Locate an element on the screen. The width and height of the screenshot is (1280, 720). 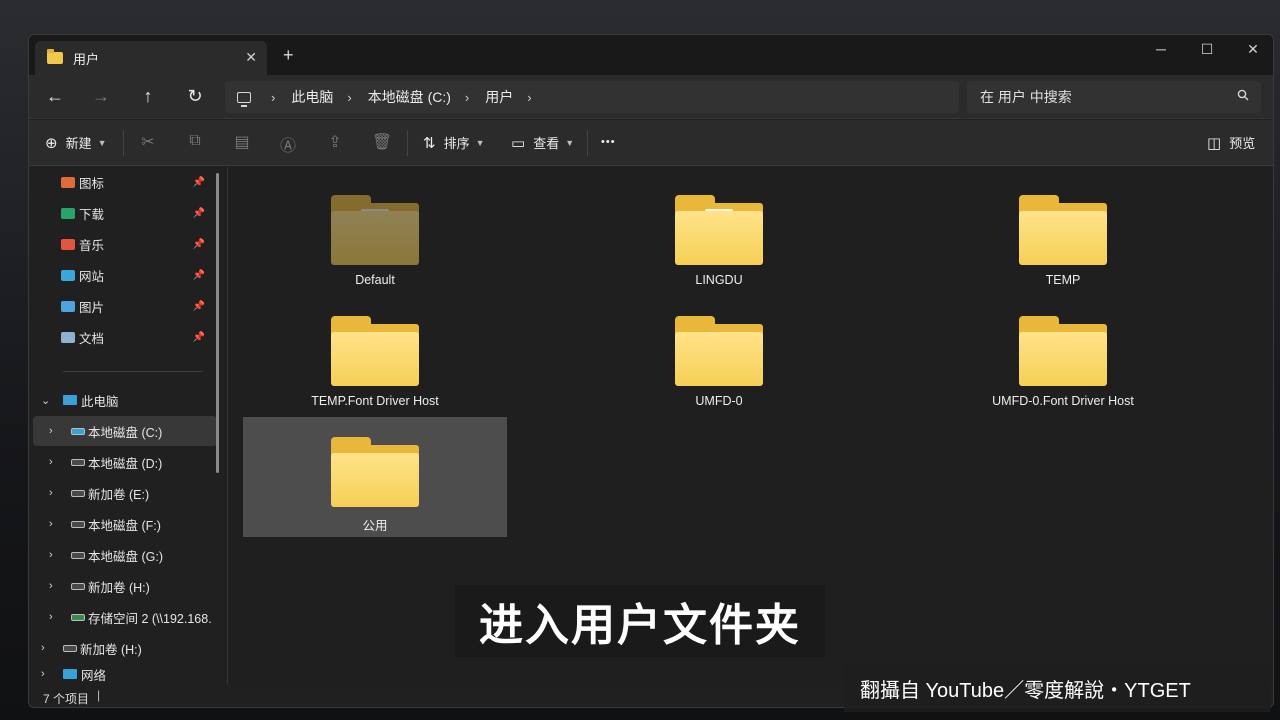
colorful-folder-icon is located at coordinates (68, 182).